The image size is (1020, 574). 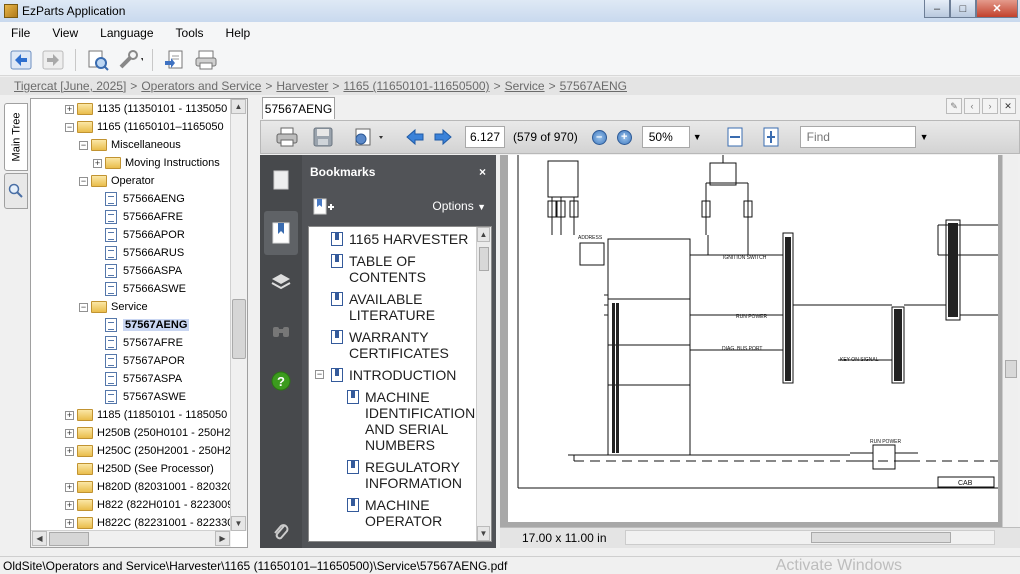 I want to click on breadcrumb-link-harvester: Harvester, so click(x=302, y=86).